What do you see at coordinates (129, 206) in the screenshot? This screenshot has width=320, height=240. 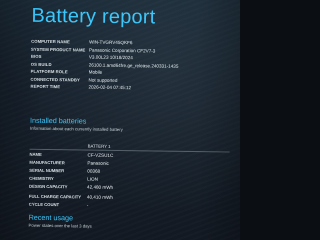 I see `battery-row-cycle-count: CYCLE COUNT -` at bounding box center [129, 206].